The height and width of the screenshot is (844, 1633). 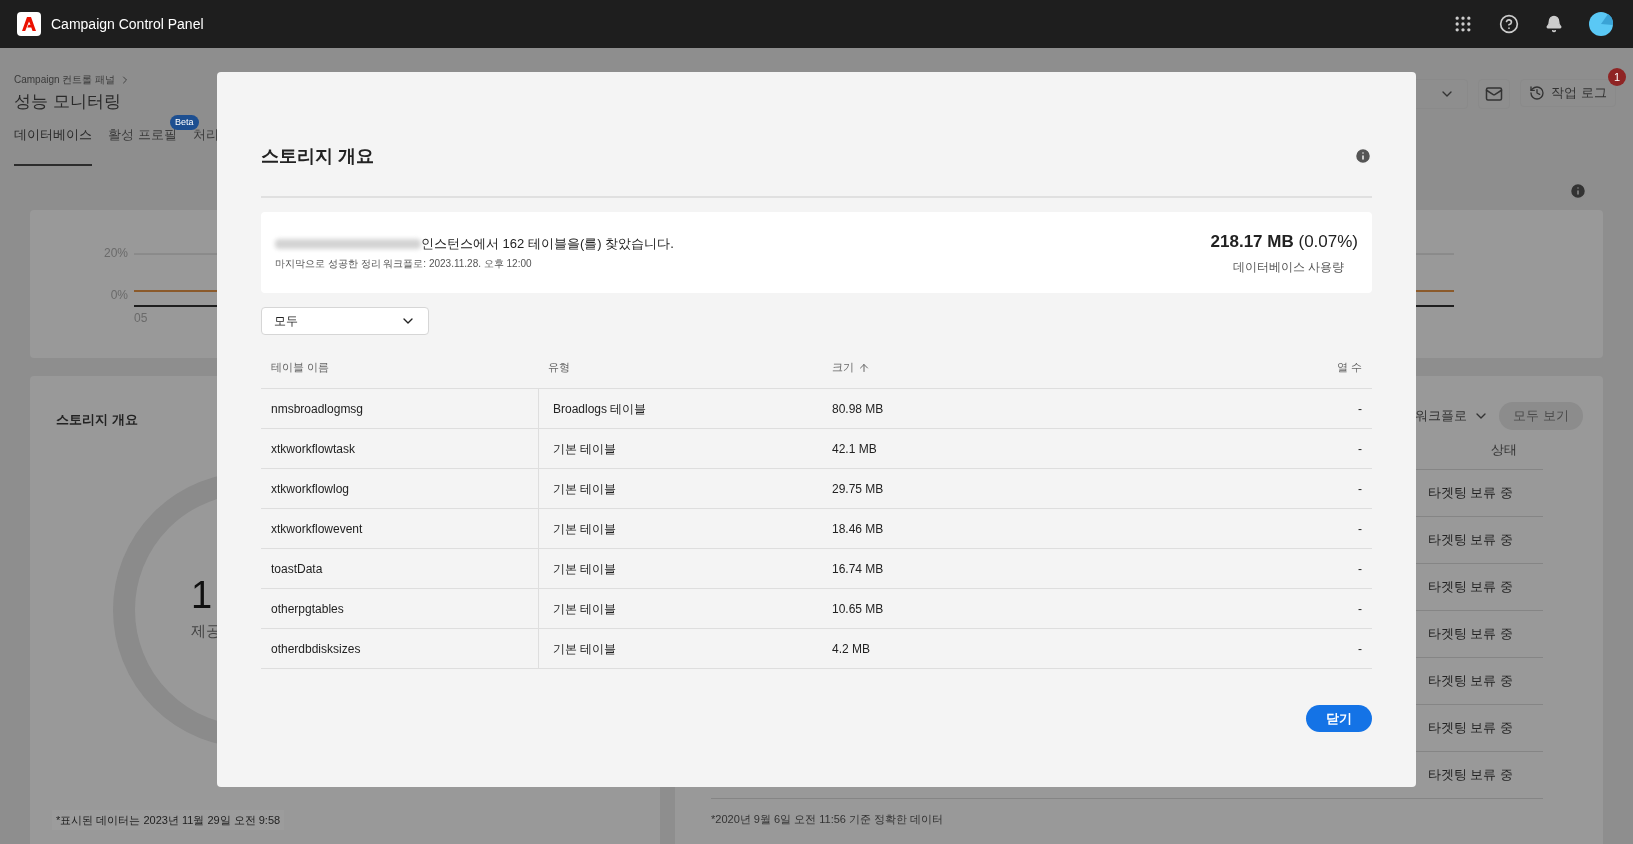 I want to click on table-cell-text: xtkworkflowevent, so click(x=317, y=529).